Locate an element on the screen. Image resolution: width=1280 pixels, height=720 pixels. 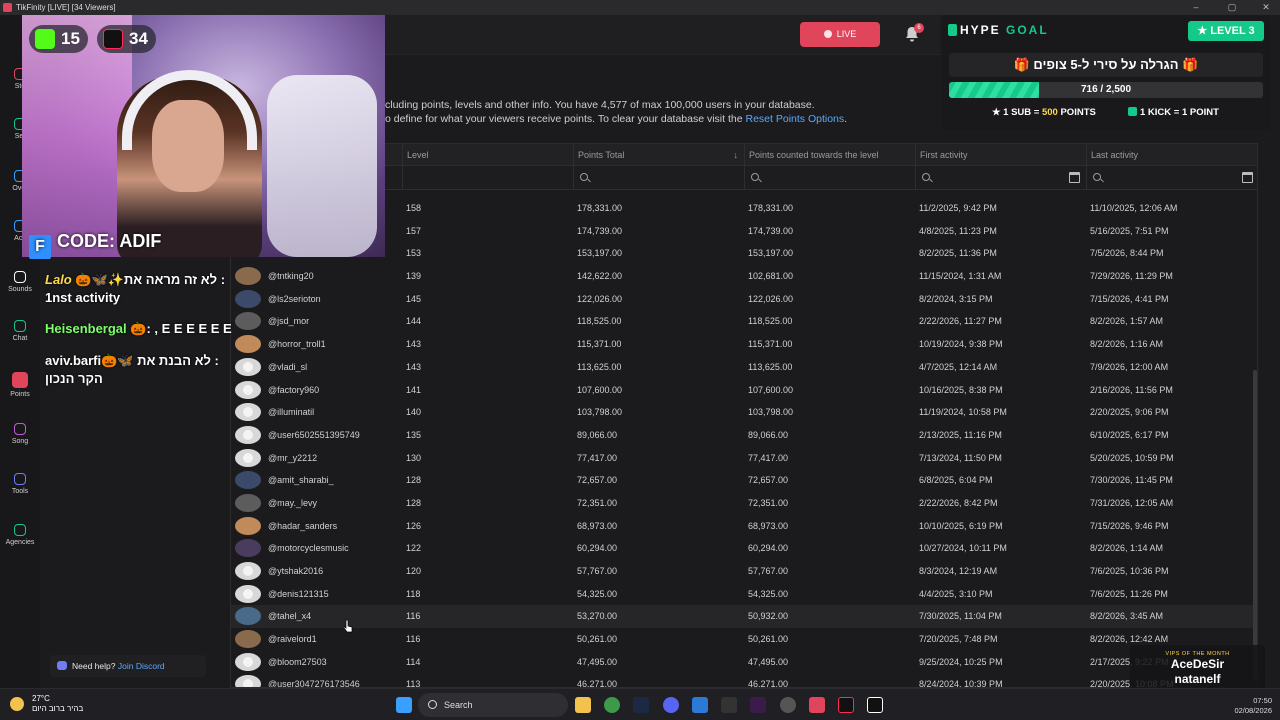
username-cell: @illuminatil is located at coordinates (291, 412).